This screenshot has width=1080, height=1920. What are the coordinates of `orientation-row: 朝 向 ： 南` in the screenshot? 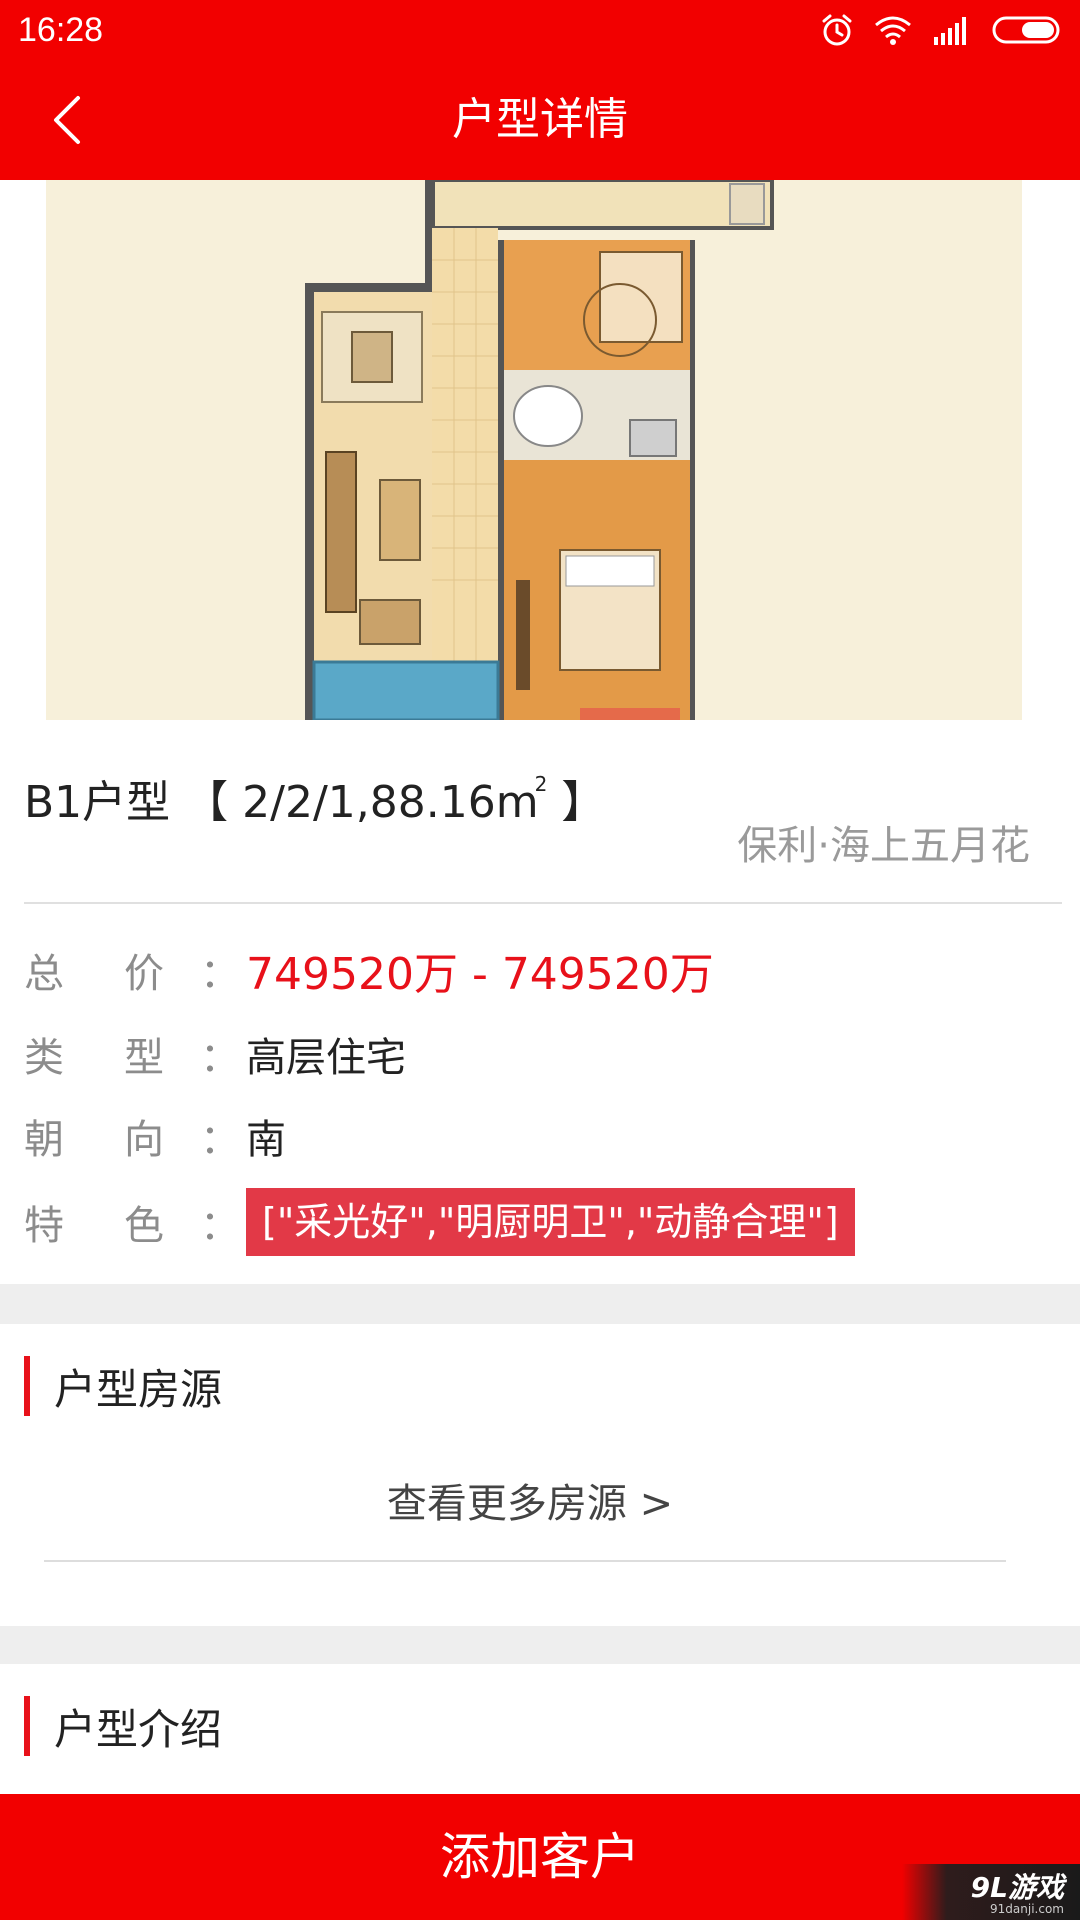 It's located at (540, 1136).